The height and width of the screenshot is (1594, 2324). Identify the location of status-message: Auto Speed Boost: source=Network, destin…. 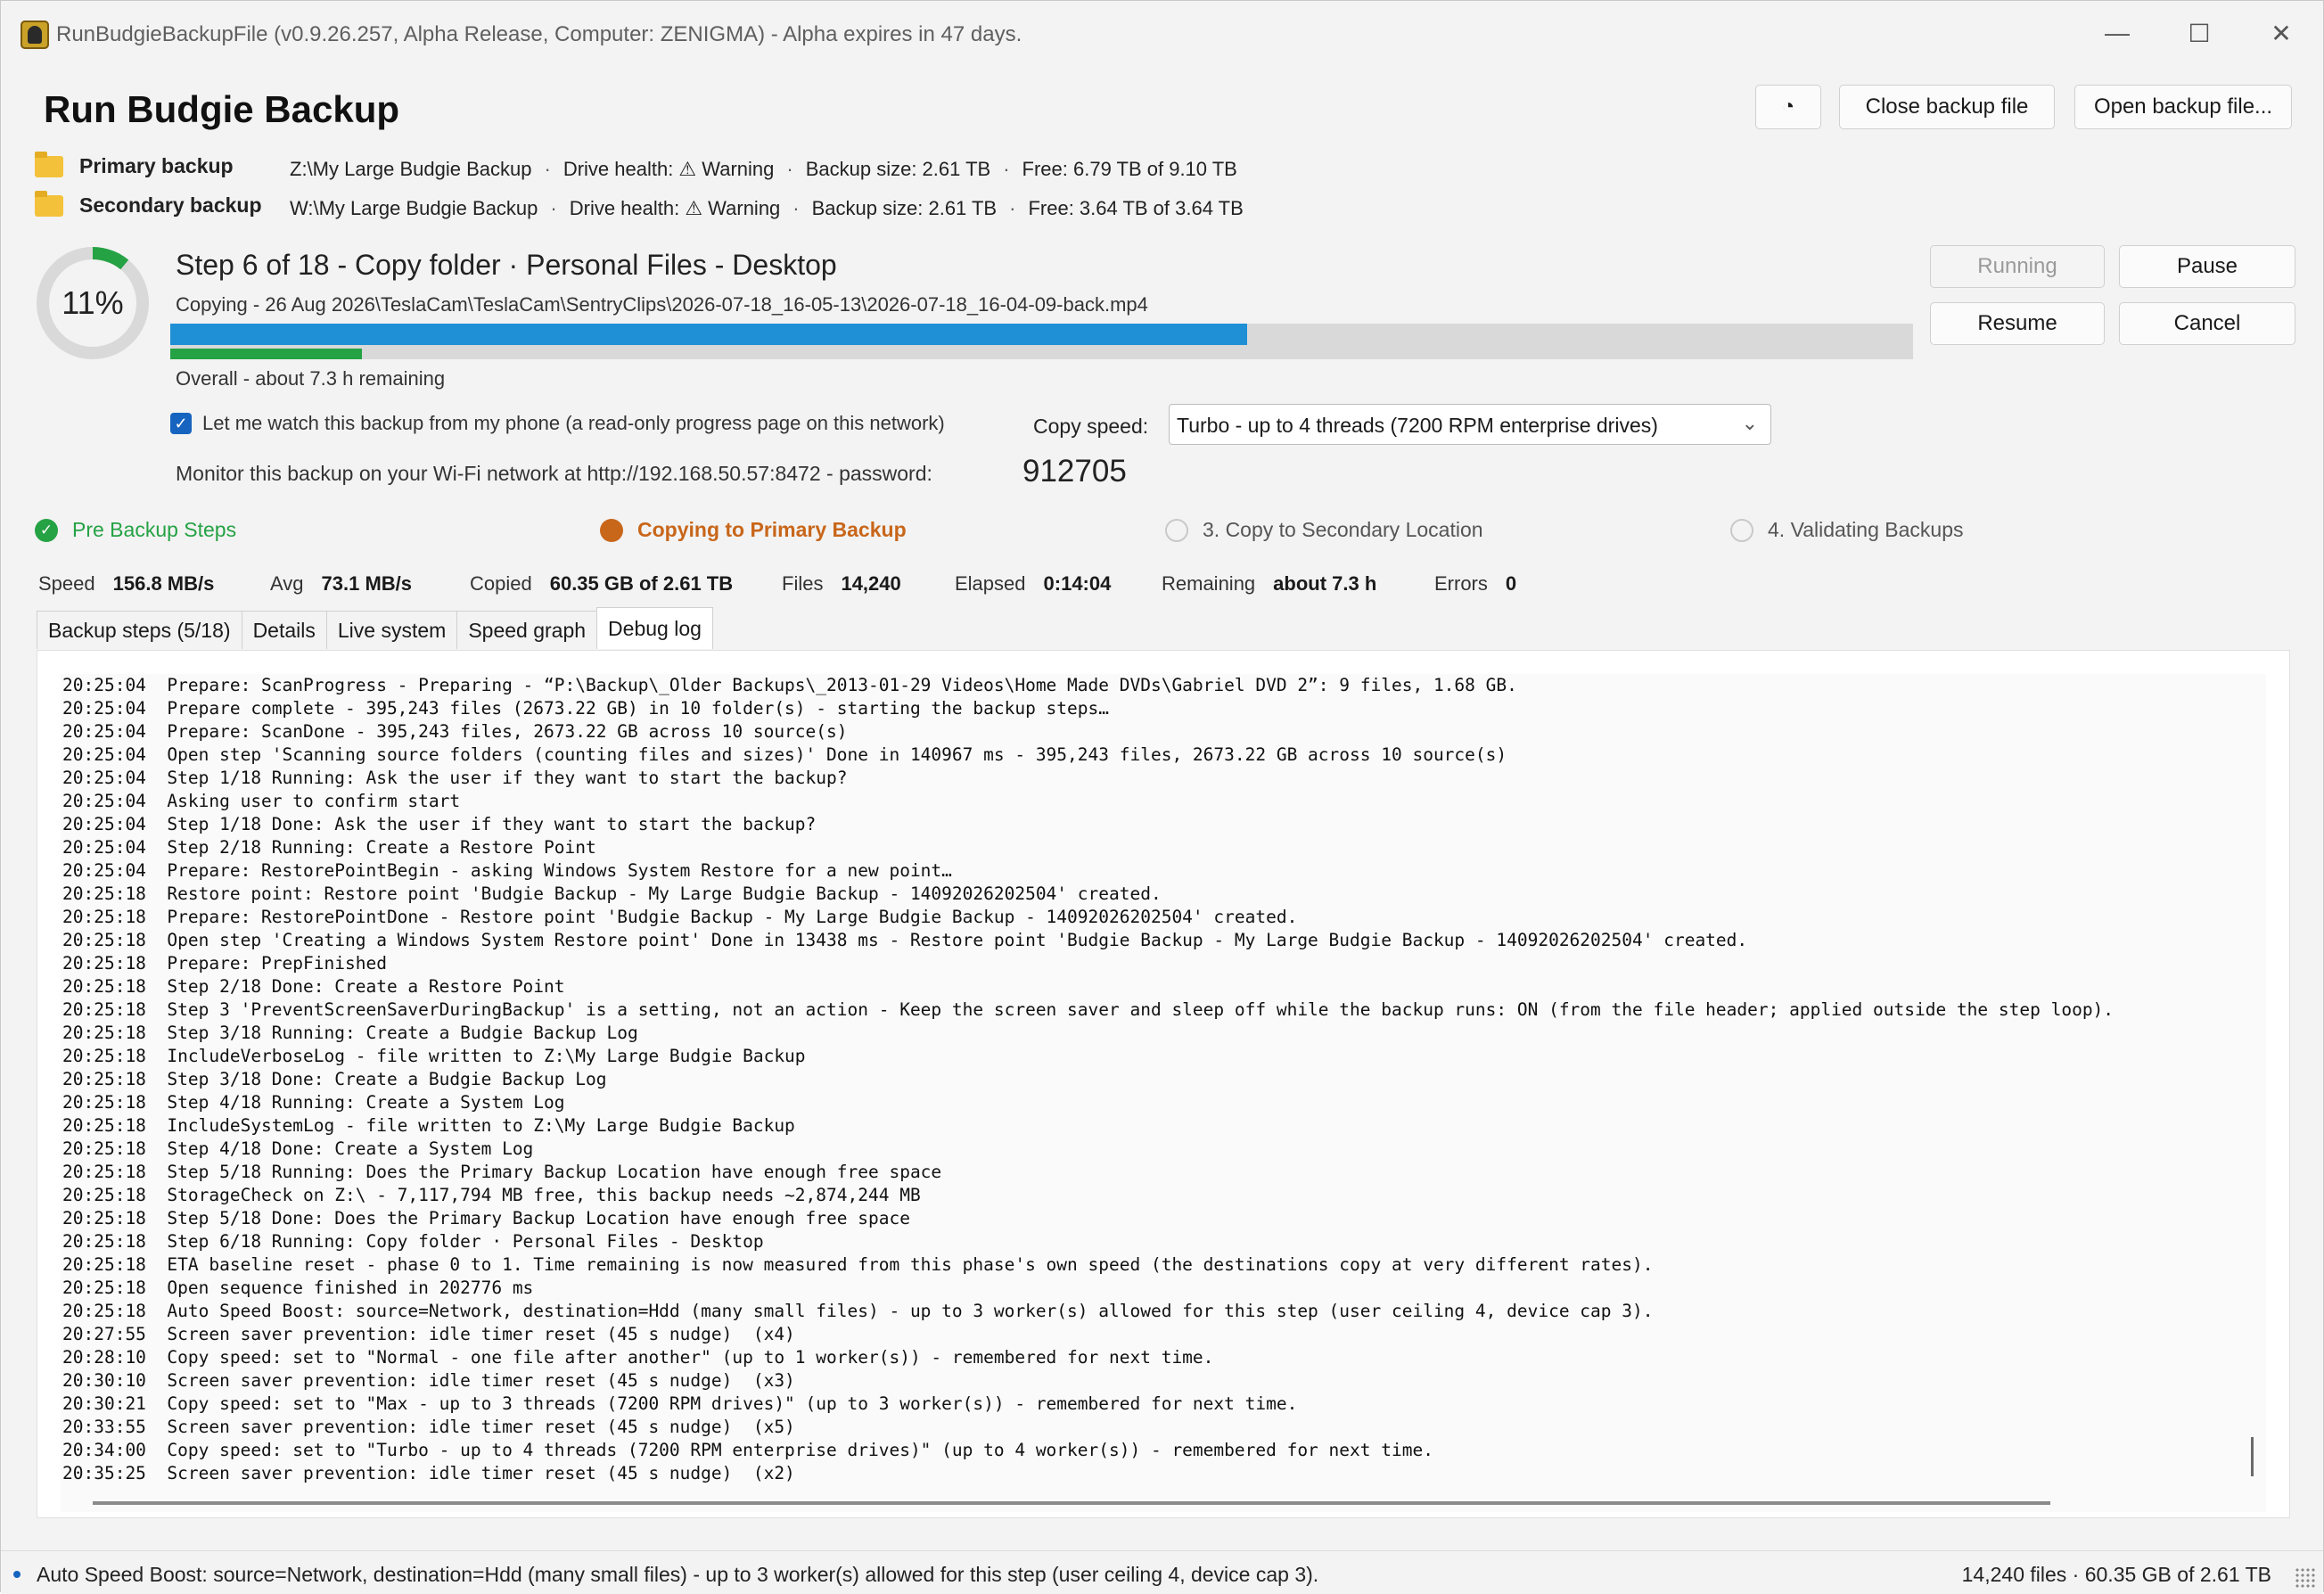
(678, 1574).